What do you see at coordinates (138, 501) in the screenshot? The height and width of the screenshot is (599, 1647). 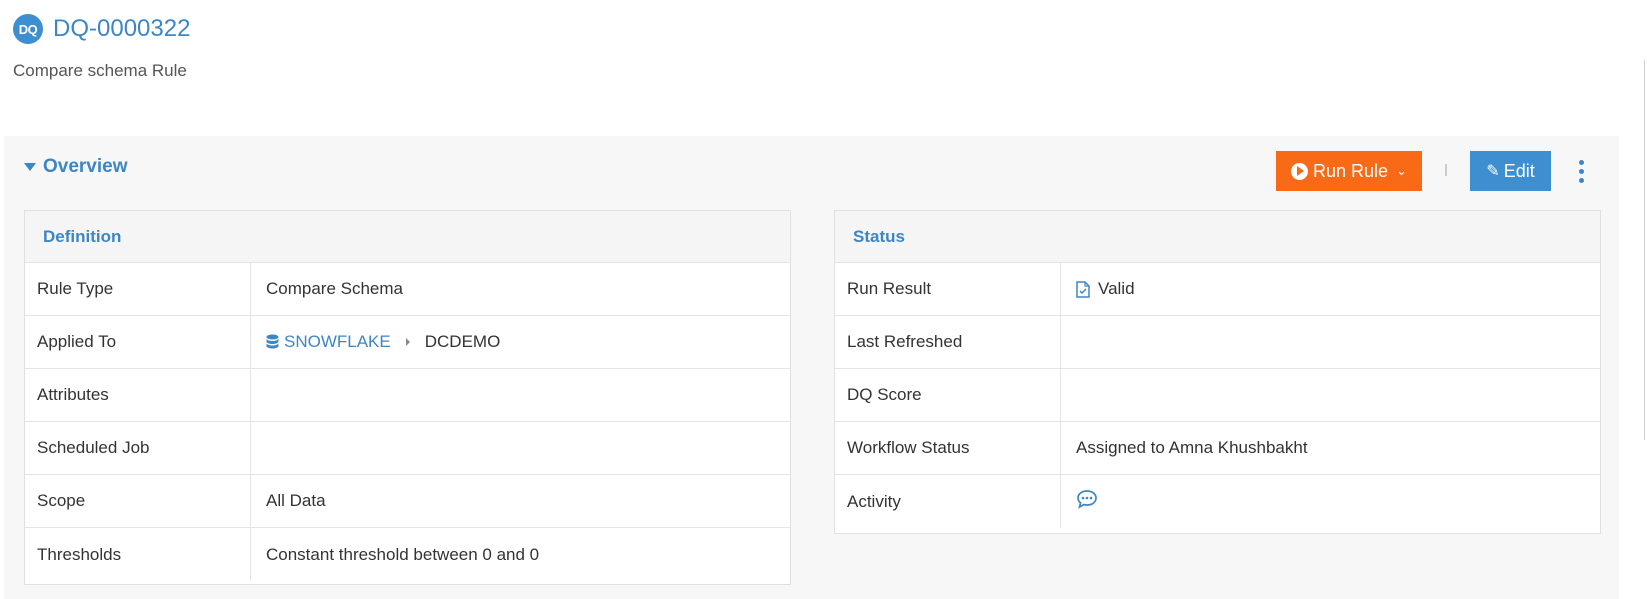 I see `field-label: Scope` at bounding box center [138, 501].